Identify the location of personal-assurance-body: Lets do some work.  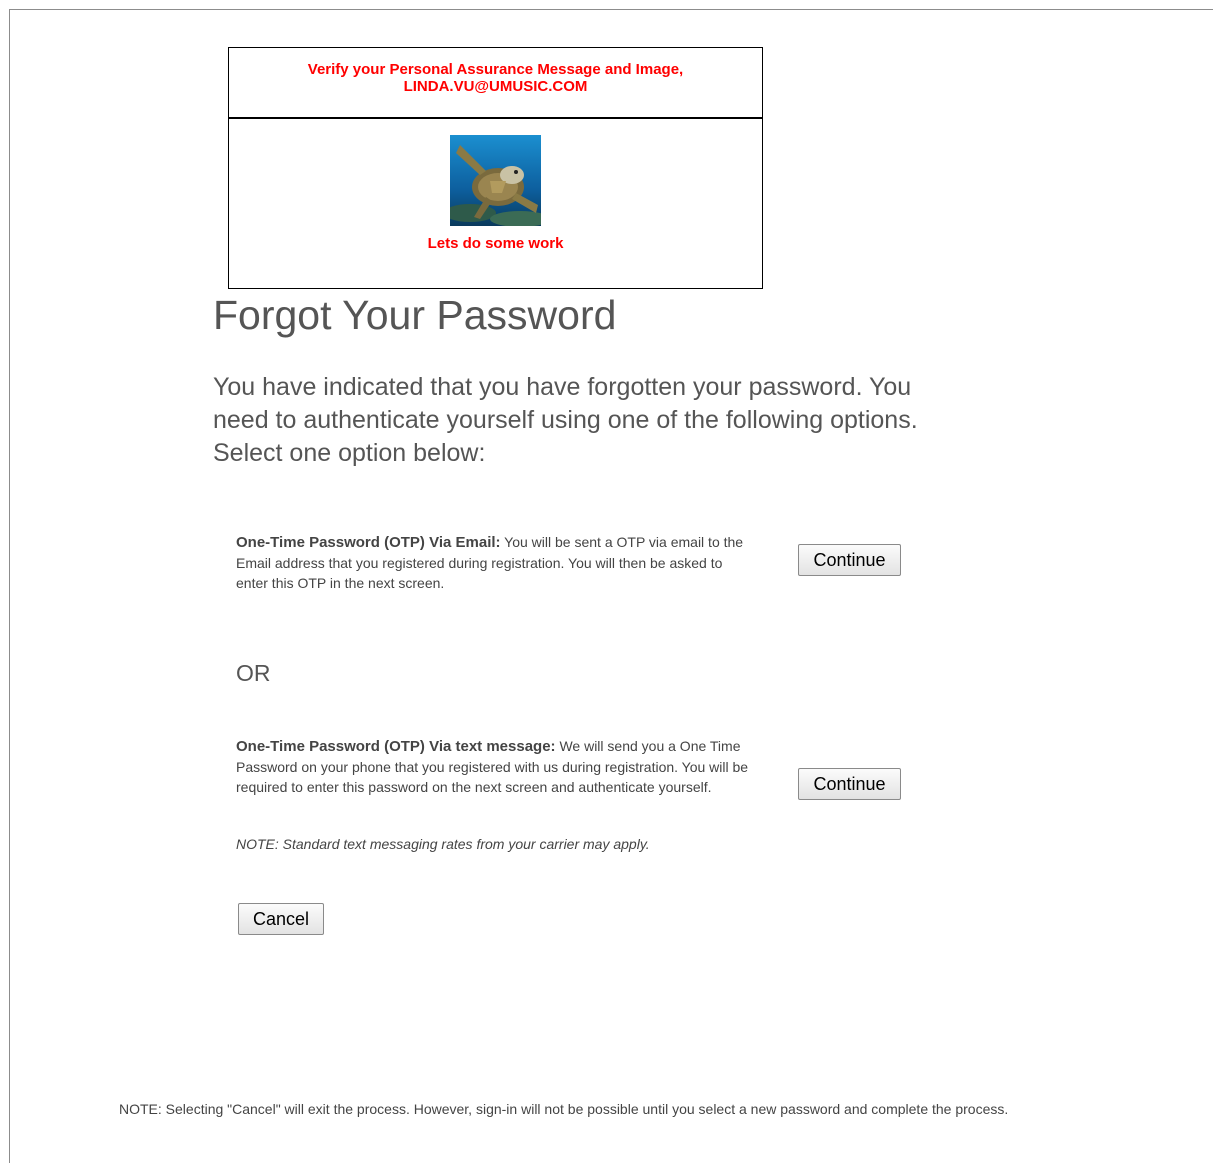
(495, 193).